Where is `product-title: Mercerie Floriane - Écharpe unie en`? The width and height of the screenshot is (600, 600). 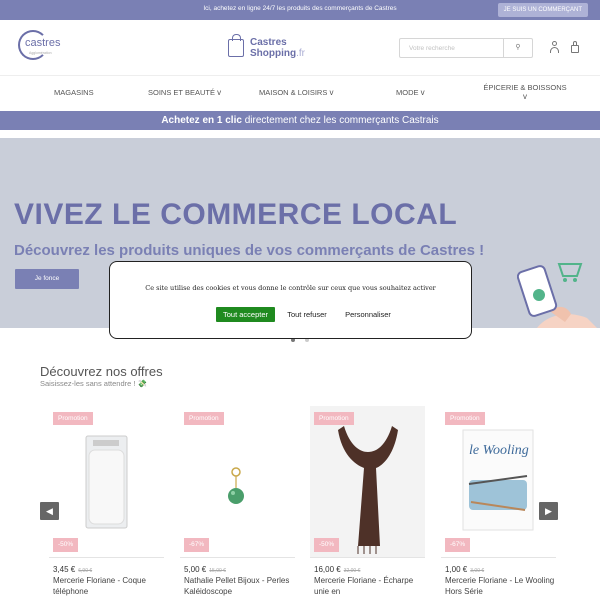
product-title: Mercerie Floriane - Écharpe unie en is located at coordinates (370, 586).